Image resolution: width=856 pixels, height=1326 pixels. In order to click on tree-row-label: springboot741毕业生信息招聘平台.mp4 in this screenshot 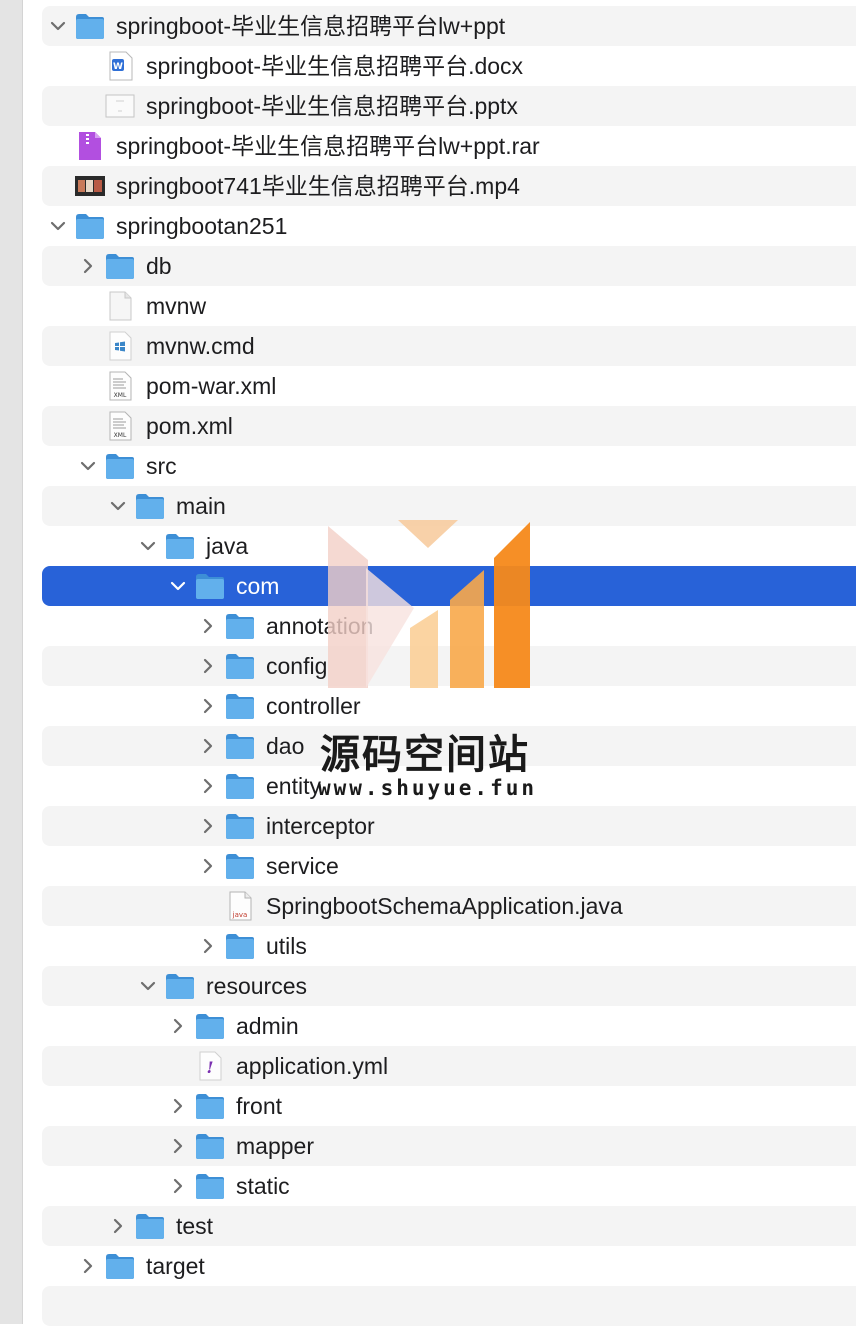, I will do `click(318, 186)`.